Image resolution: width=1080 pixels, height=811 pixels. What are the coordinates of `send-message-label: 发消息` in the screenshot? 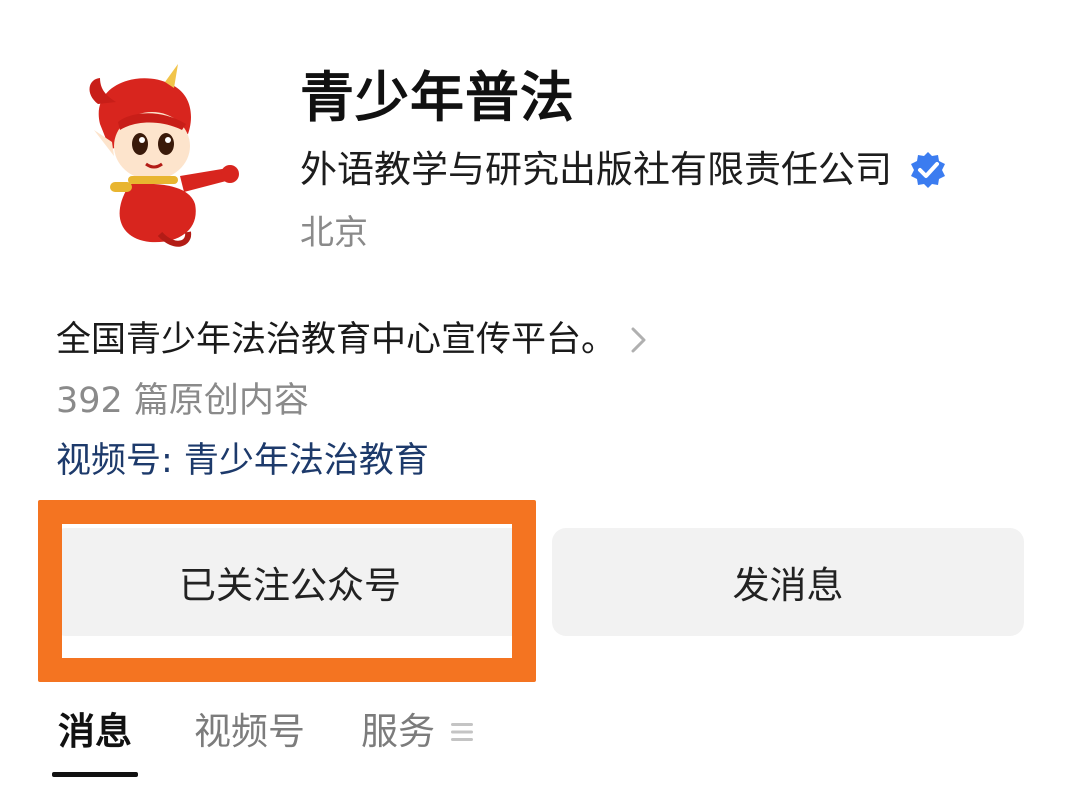 It's located at (788, 585).